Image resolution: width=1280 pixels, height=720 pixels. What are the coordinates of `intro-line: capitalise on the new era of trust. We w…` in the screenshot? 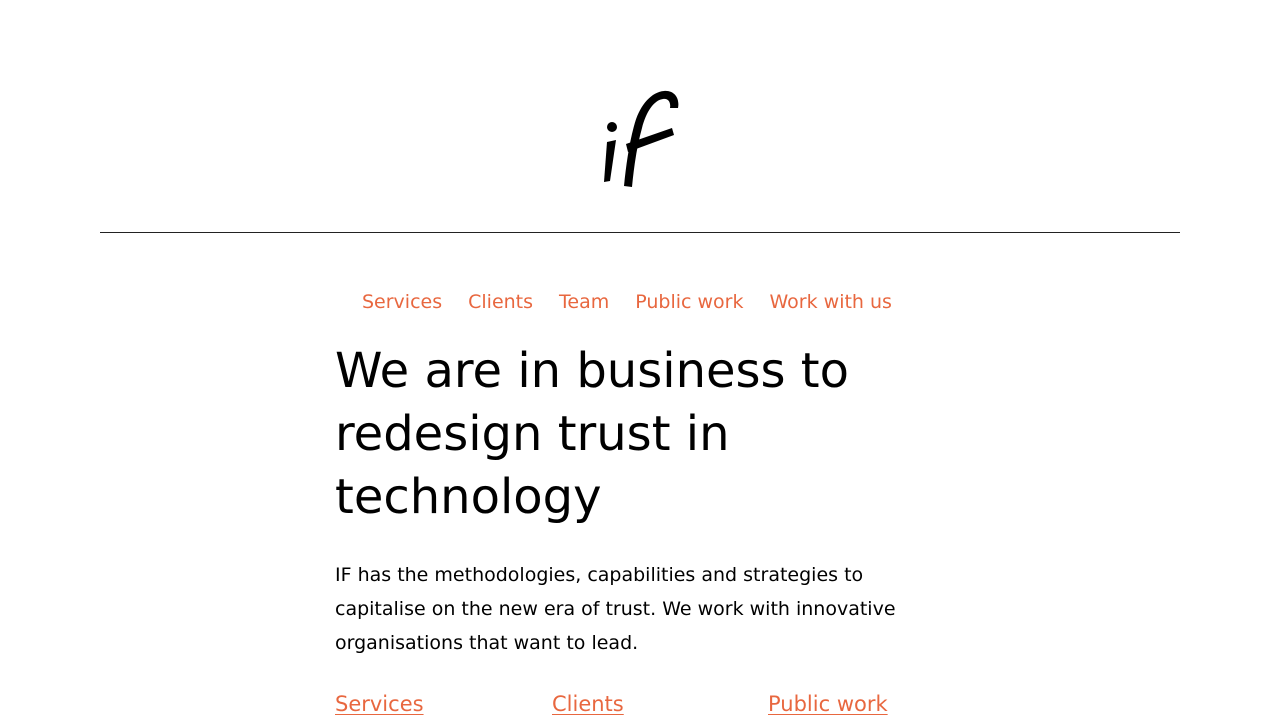 It's located at (615, 609).